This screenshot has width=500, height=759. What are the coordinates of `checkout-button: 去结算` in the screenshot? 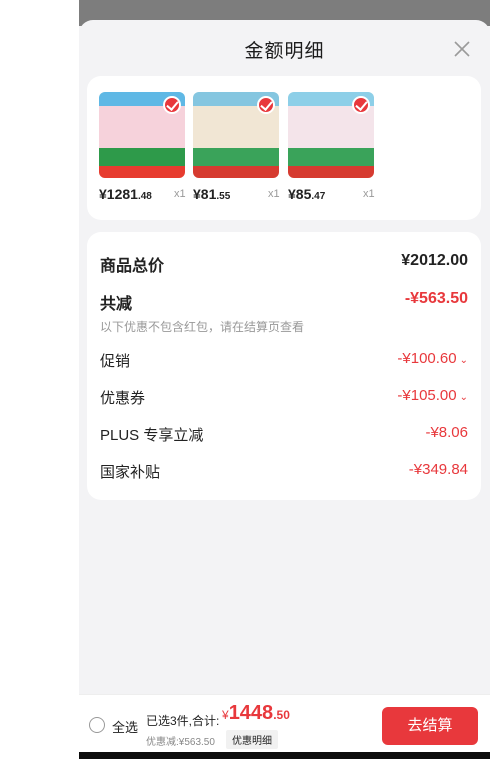 It's located at (430, 726).